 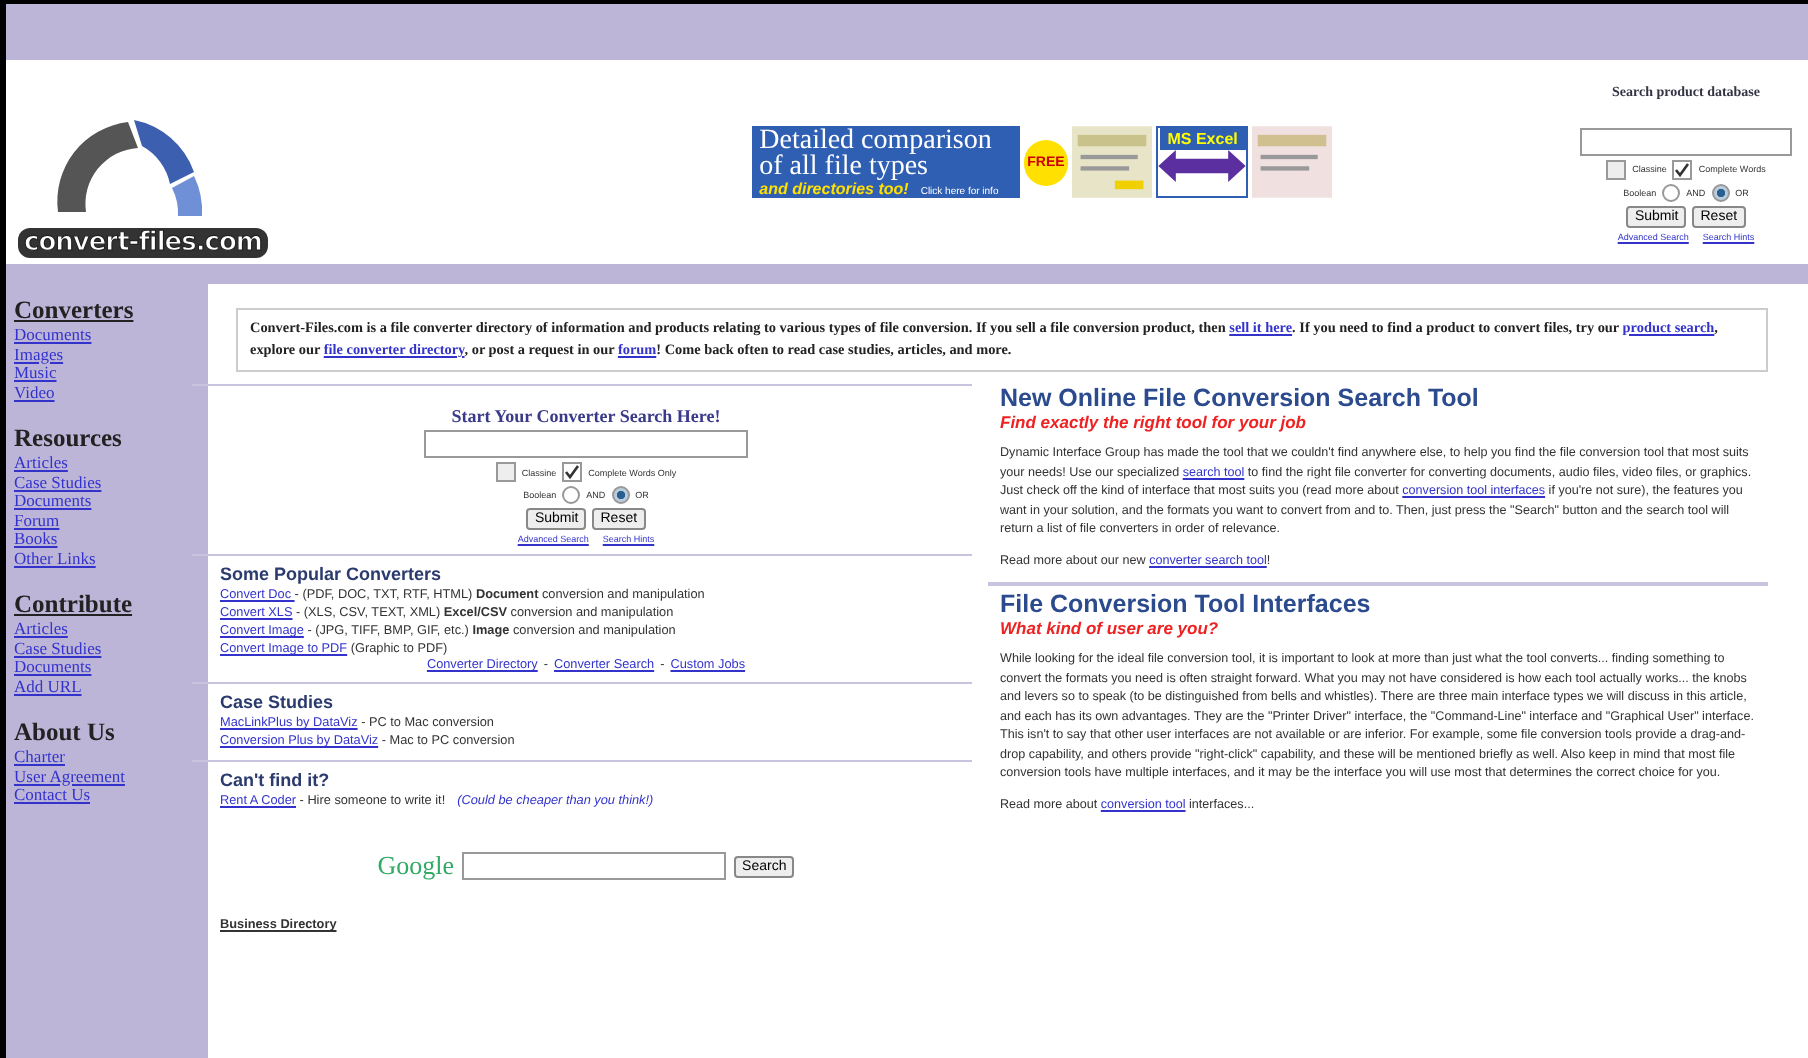 I want to click on article-subtitle: Find exactly the right tool for your job, so click(x=1154, y=422).